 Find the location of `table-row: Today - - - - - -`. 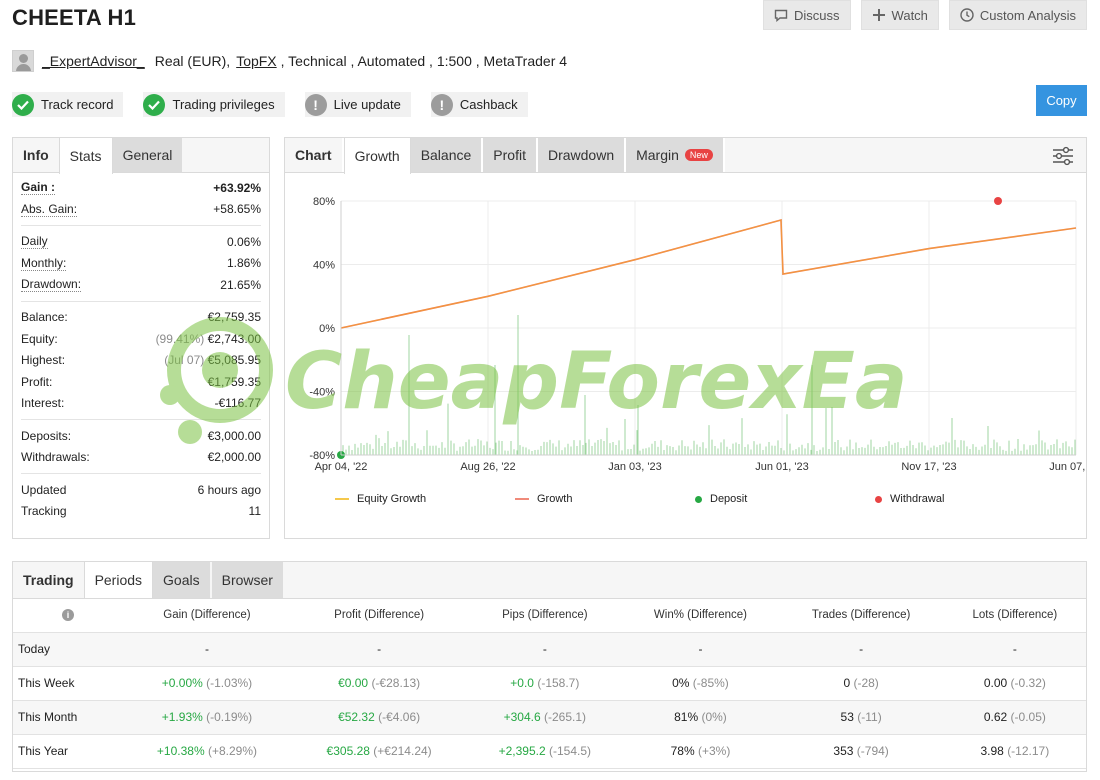

table-row: Today - - - - - - is located at coordinates (549, 649).